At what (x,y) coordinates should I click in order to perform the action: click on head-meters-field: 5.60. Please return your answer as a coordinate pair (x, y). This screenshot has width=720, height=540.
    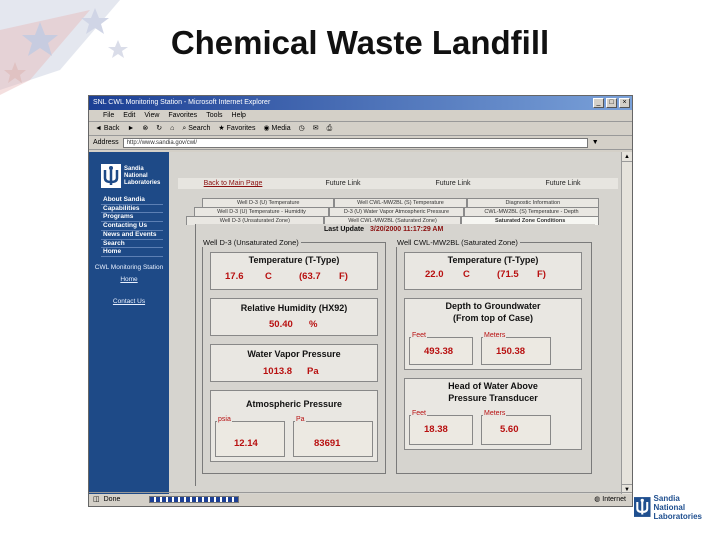
    Looking at the image, I should click on (516, 430).